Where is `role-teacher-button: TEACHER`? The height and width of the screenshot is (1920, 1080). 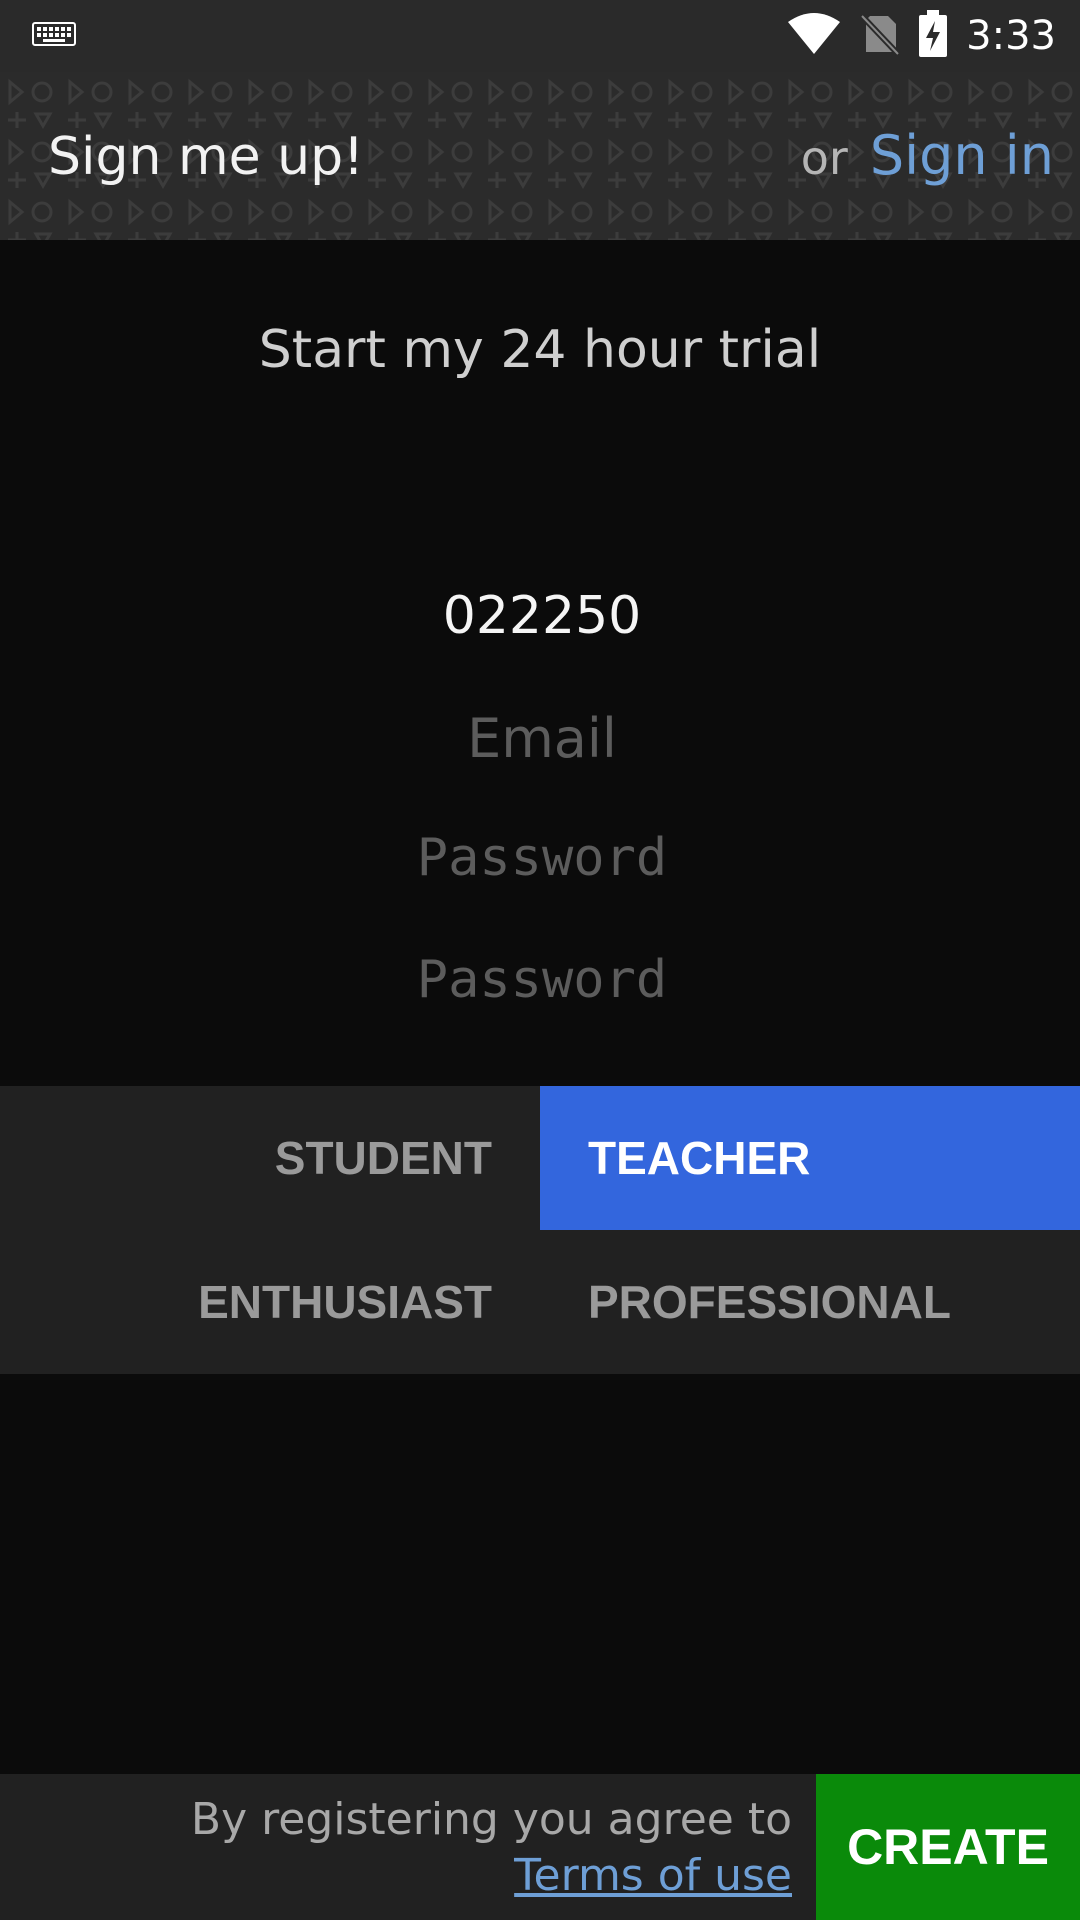 role-teacher-button: TEACHER is located at coordinates (810, 1158).